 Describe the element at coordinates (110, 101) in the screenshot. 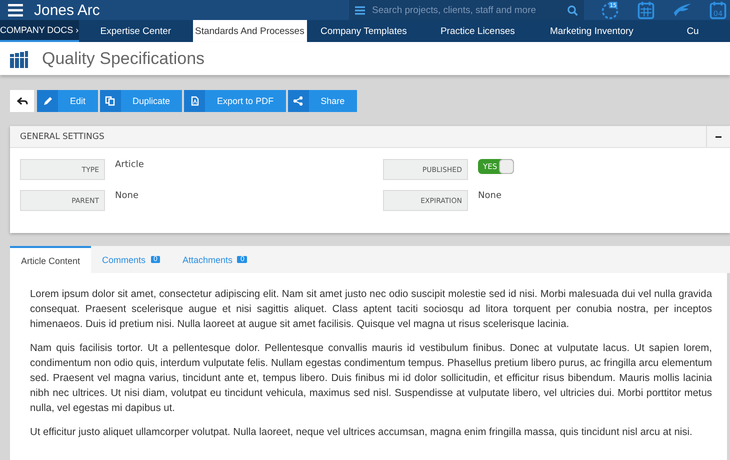

I see `copy-icon` at that location.